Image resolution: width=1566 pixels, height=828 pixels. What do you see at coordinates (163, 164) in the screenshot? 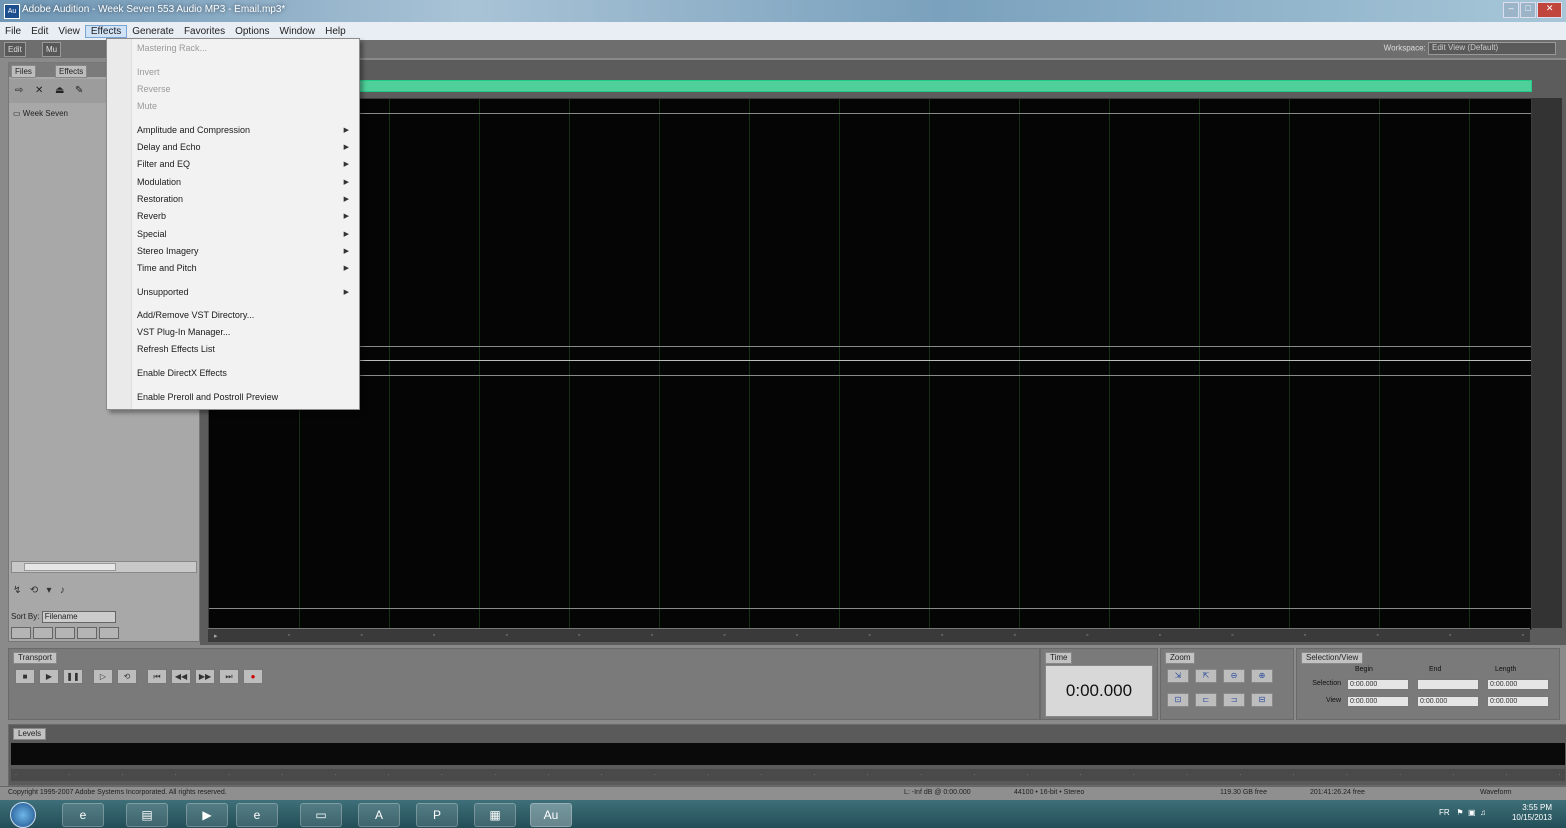
I see `menu-item-filter: Filter and EQ` at bounding box center [163, 164].